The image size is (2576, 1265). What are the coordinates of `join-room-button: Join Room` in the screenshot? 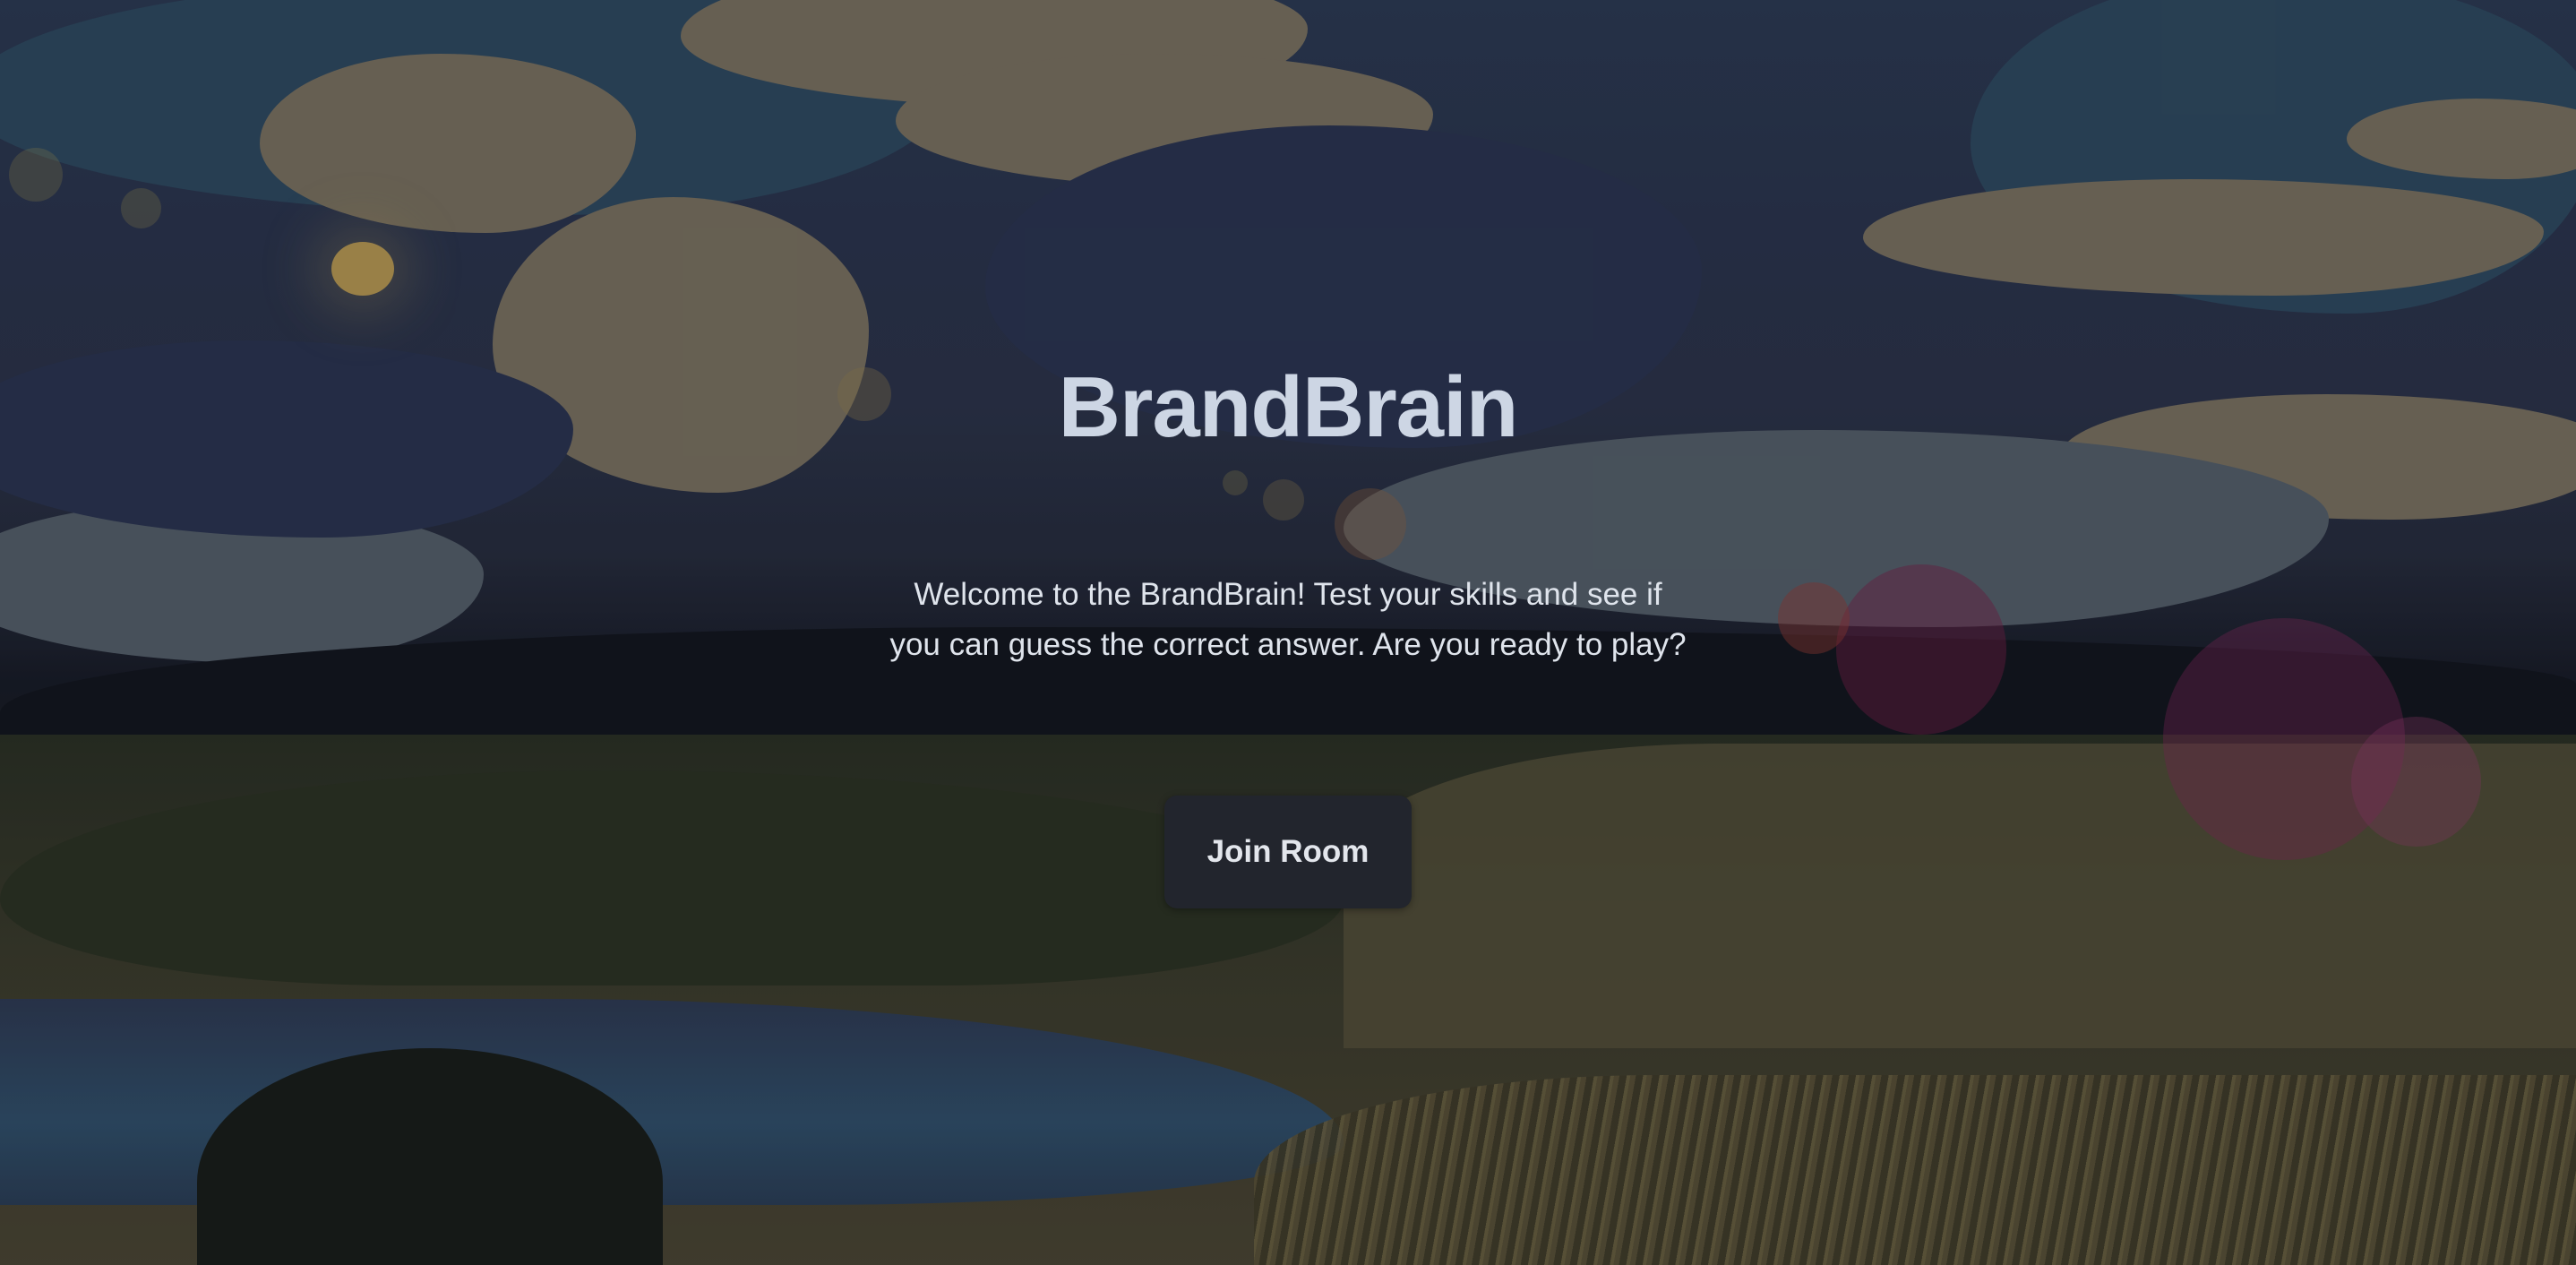 It's located at (1288, 852).